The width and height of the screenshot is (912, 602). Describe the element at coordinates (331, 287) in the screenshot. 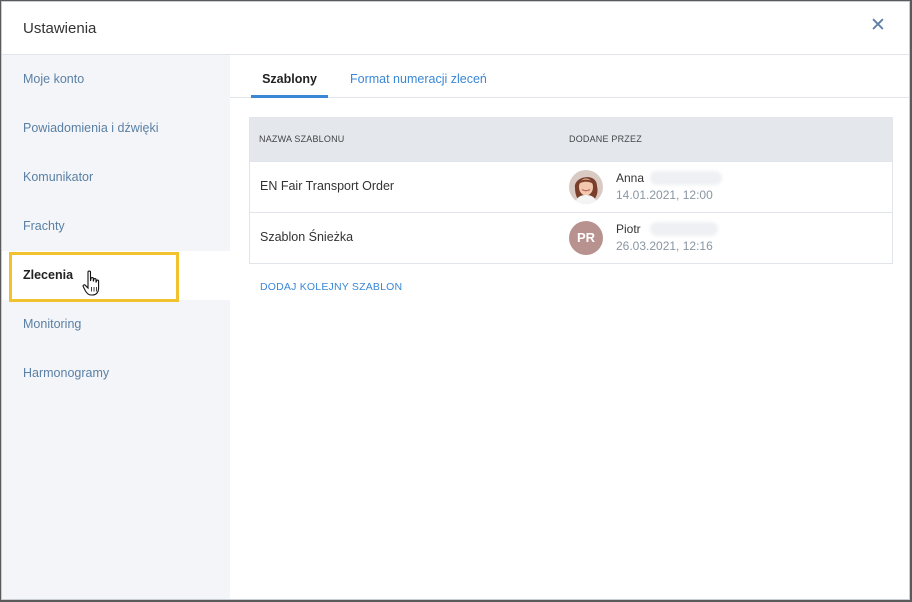

I see `add-template-button: DODAJ KOLEJNY SZABLON` at that location.